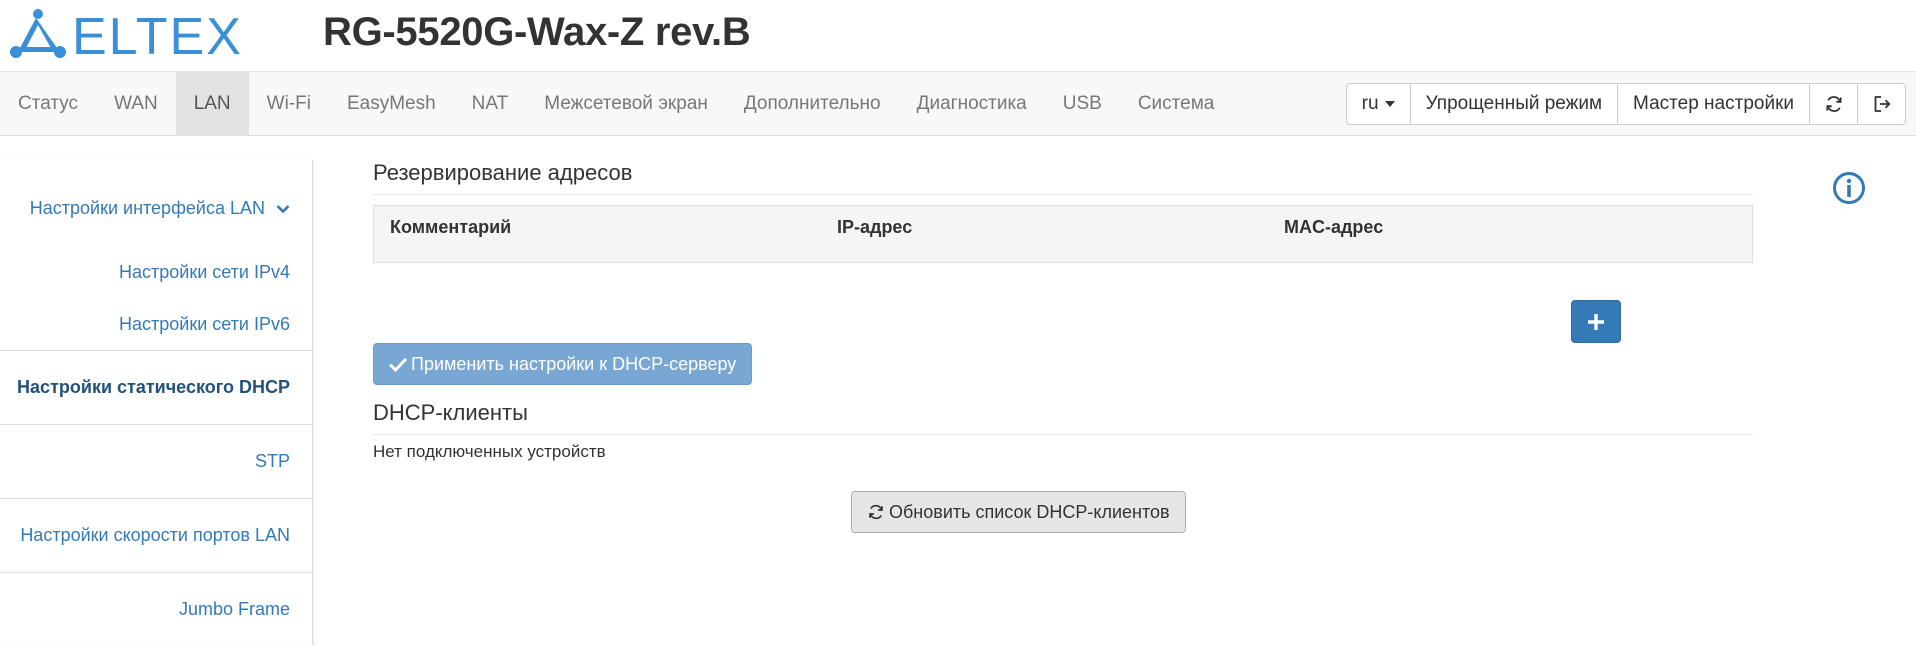  I want to click on sidebar-group-jumbo: Jumbo Frame, so click(156, 609).